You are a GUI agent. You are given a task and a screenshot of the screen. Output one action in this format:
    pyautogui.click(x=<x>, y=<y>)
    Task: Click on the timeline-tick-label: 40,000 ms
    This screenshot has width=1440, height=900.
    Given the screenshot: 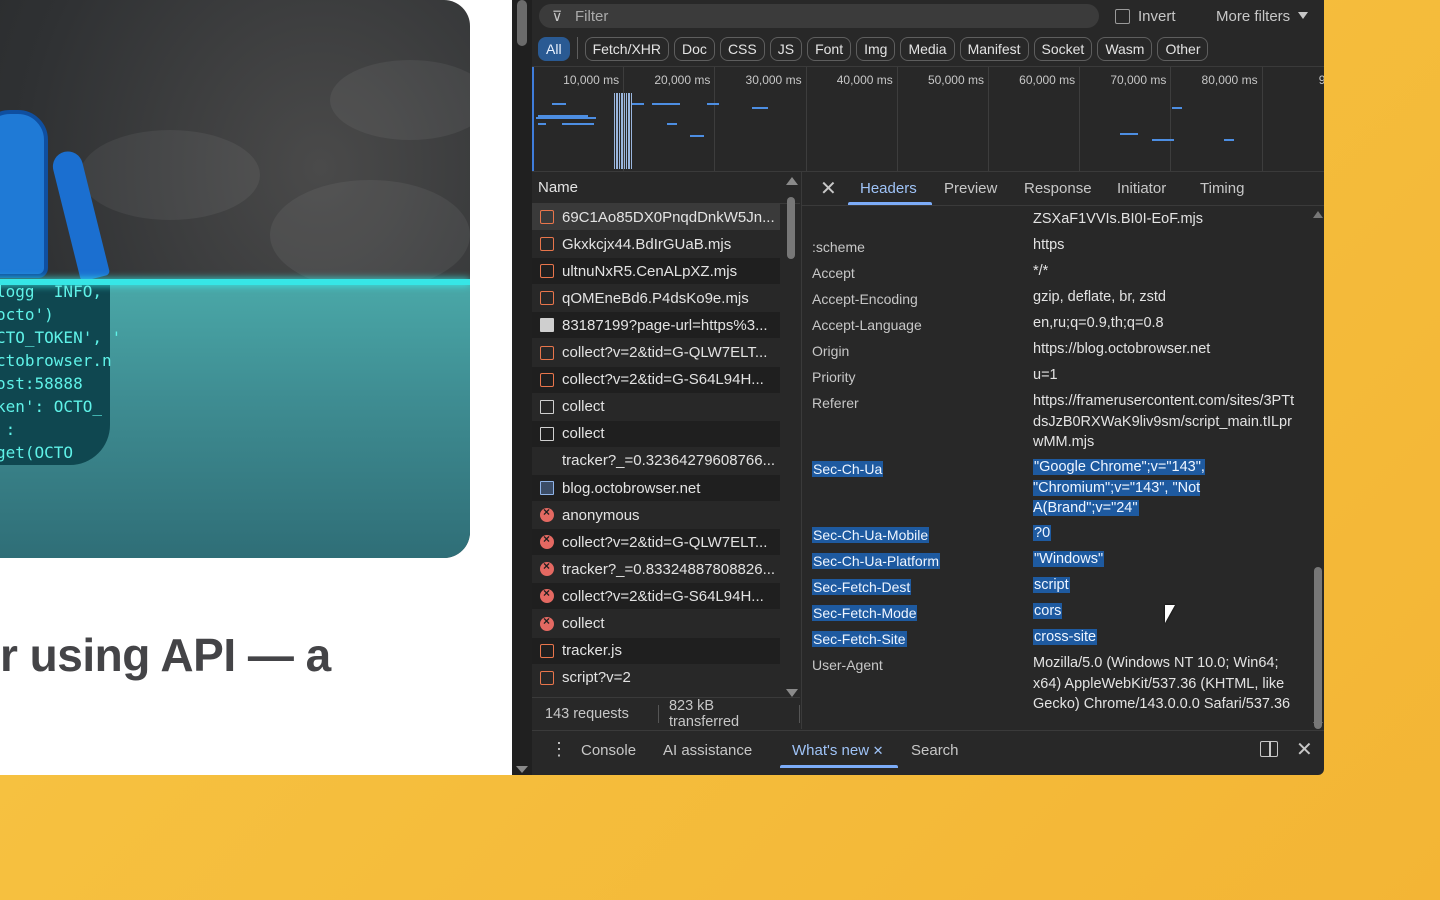 What is the action you would take?
    pyautogui.click(x=864, y=80)
    